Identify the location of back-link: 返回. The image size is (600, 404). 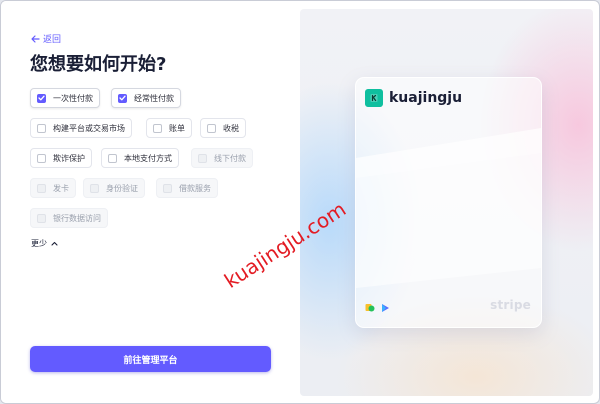
(46, 38).